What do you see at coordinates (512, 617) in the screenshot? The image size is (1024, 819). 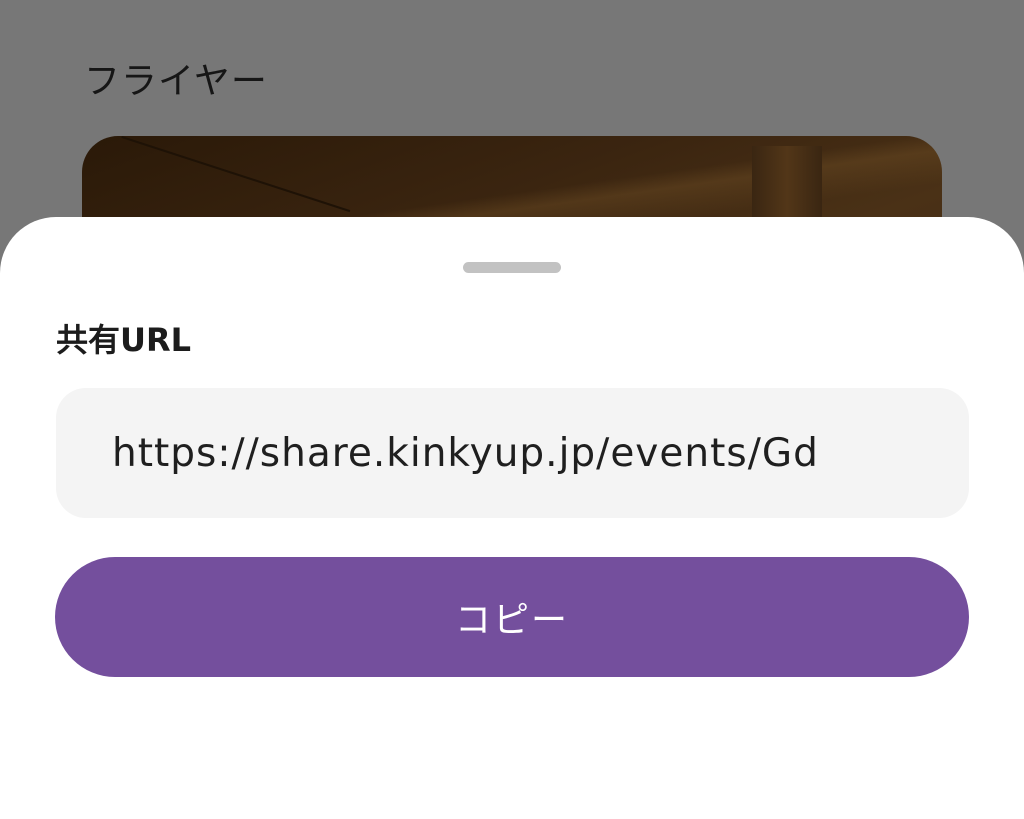 I see `copy-button: コピー` at bounding box center [512, 617].